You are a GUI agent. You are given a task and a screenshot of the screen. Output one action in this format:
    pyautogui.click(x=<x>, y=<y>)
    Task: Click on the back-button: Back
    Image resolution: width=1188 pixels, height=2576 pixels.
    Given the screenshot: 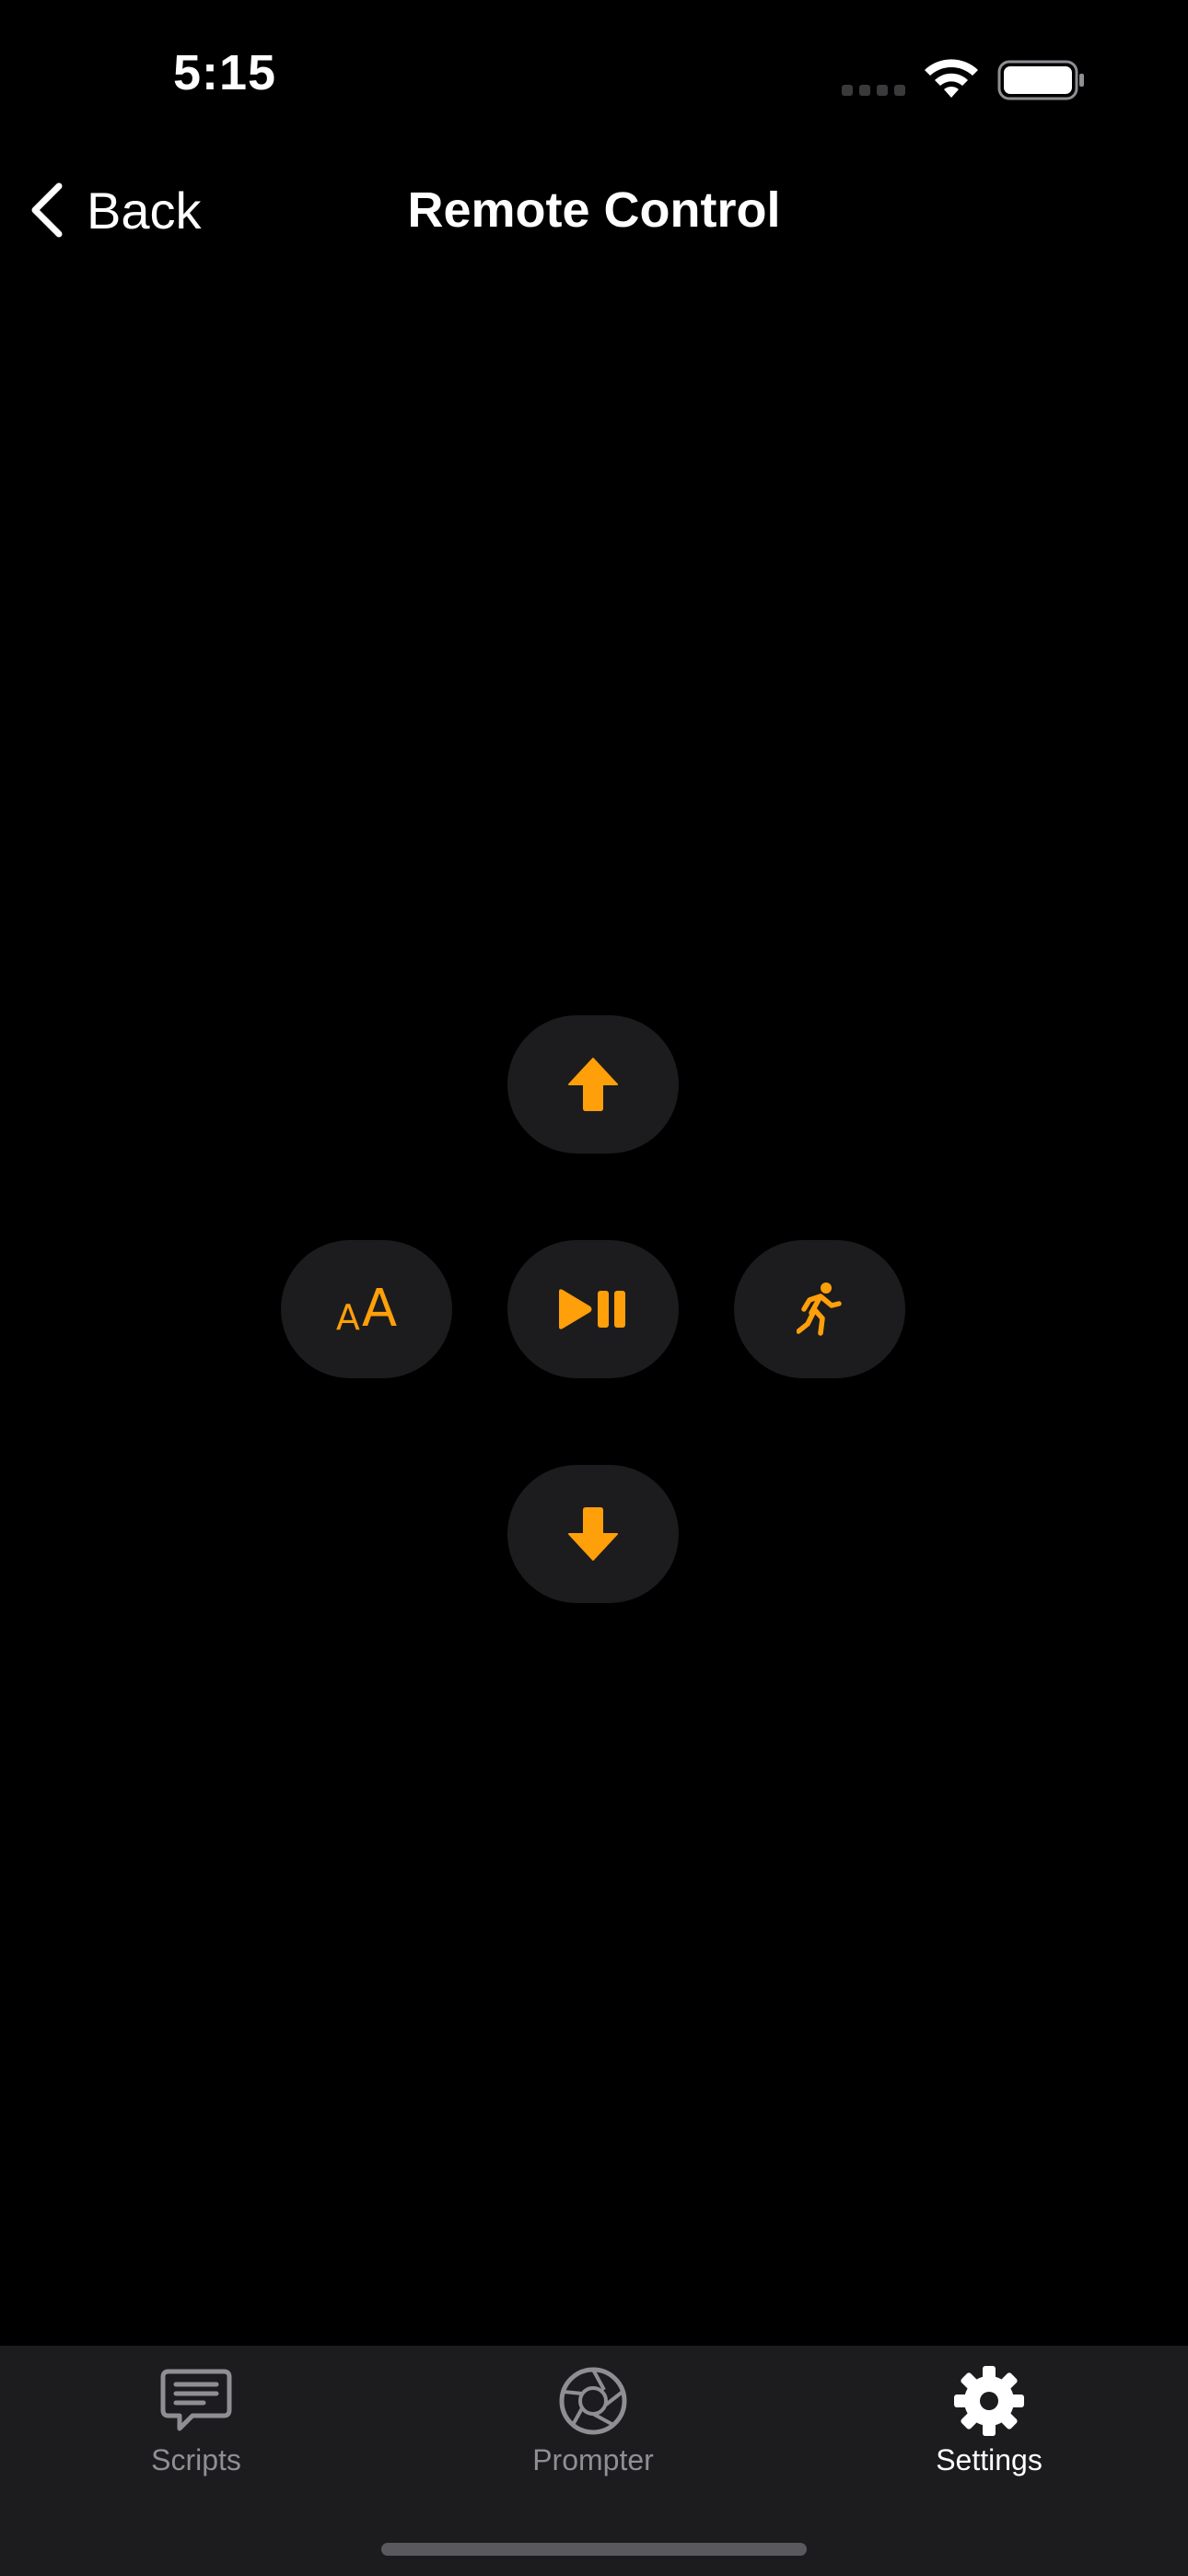 What is the action you would take?
    pyautogui.click(x=115, y=210)
    